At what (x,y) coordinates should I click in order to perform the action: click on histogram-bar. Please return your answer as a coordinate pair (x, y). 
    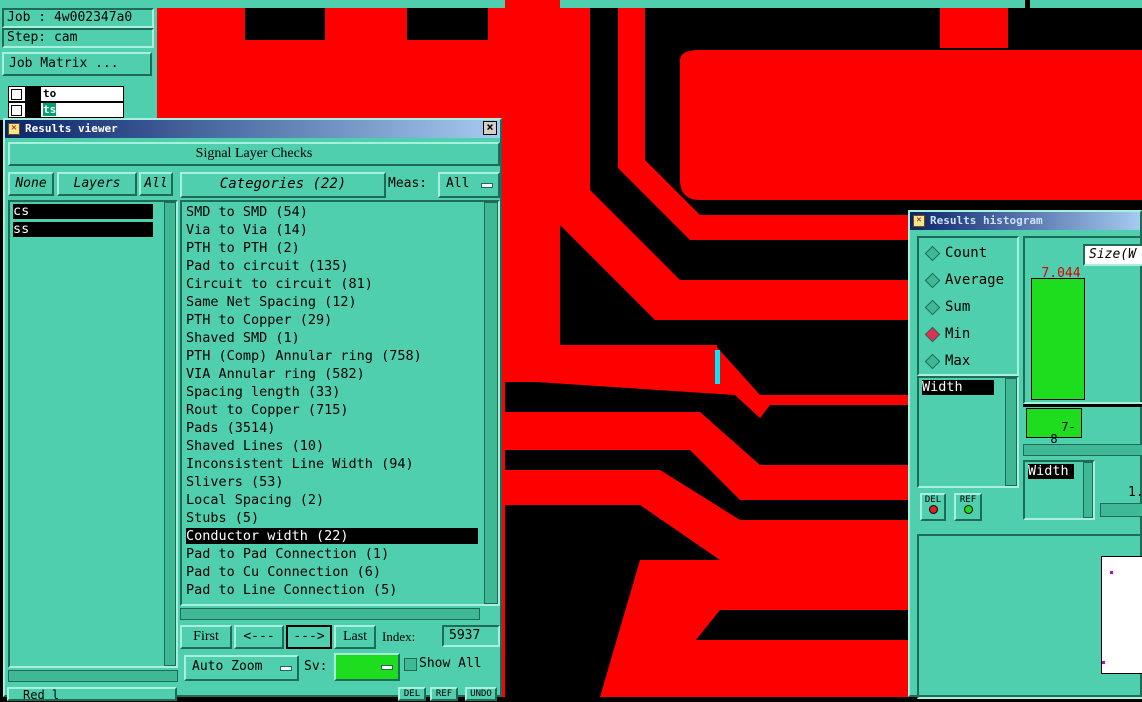
    Looking at the image, I should click on (1058, 339).